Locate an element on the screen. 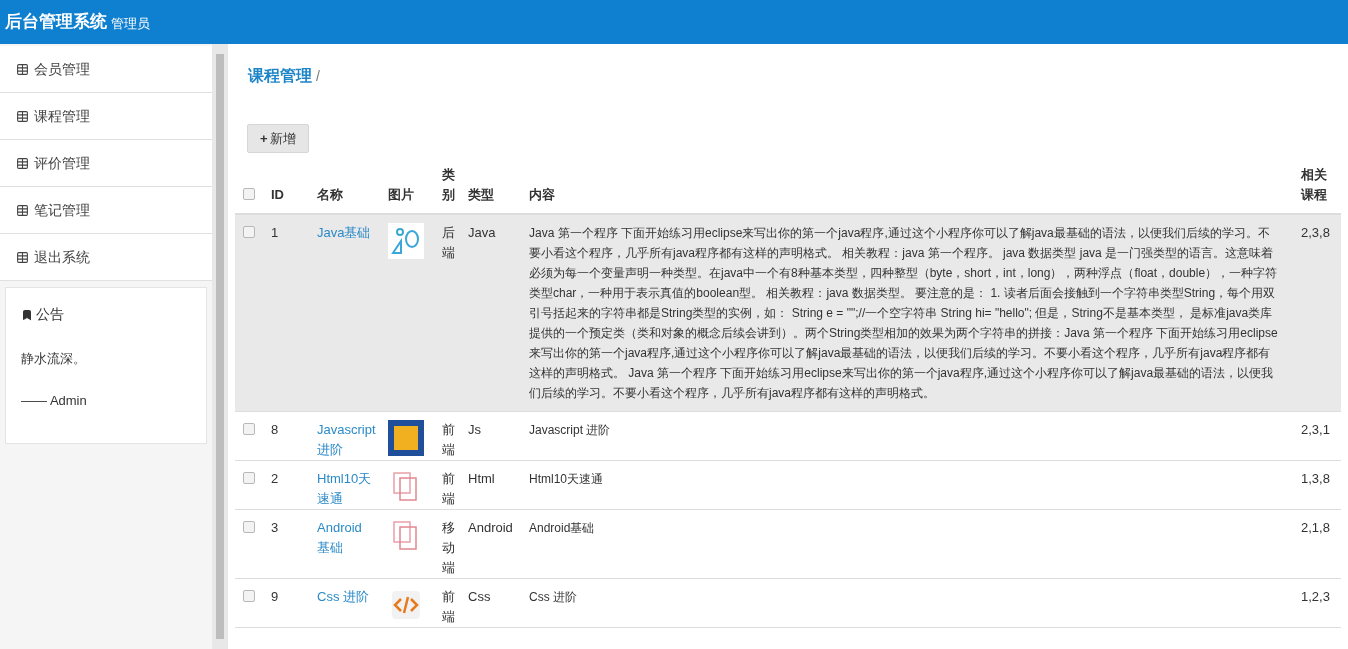 The height and width of the screenshot is (649, 1348). breadcrumb-link: 课程管理 is located at coordinates (280, 76).